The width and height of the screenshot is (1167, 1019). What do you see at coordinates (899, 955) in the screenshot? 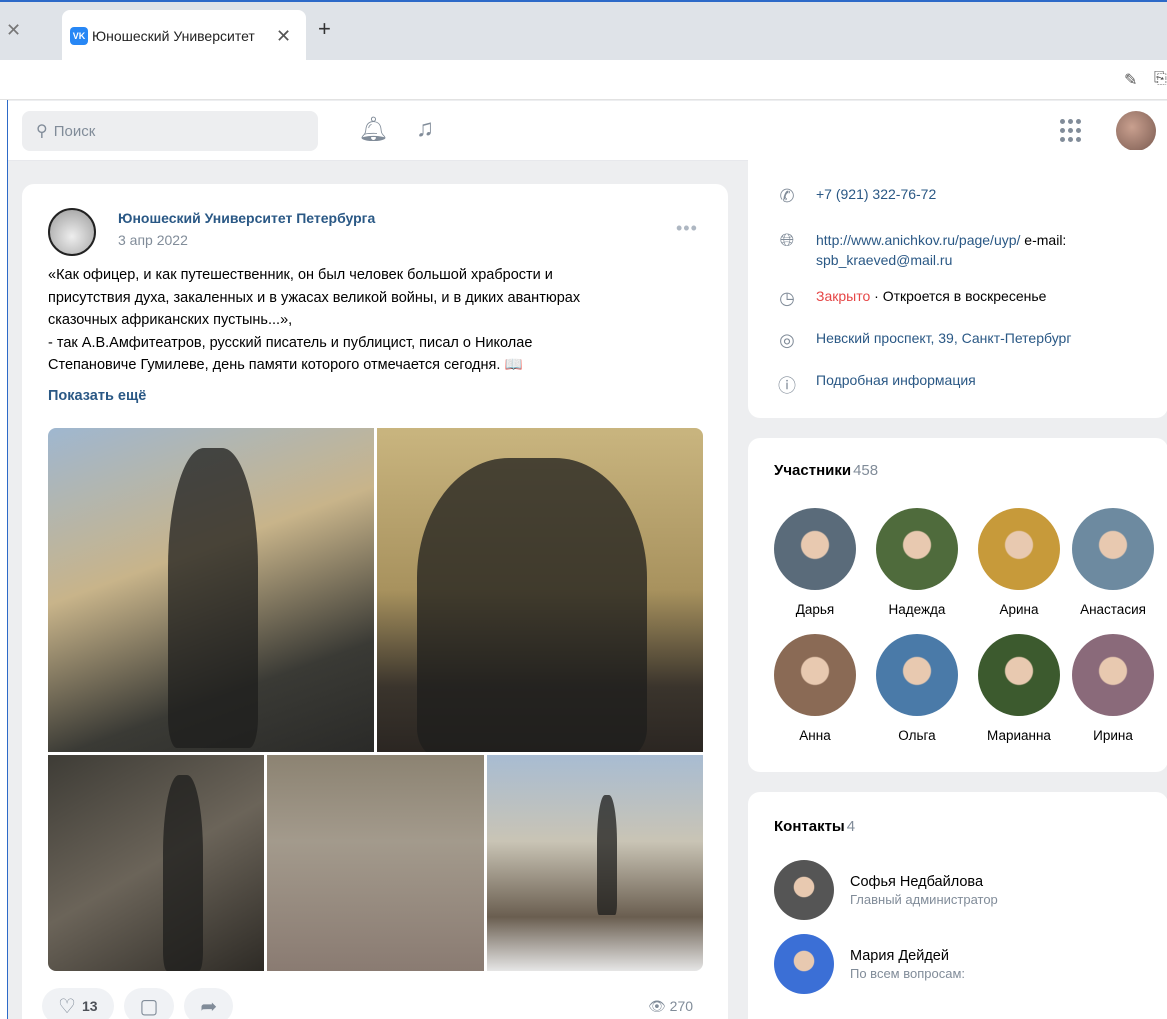
I see `contact-name: Мария Дейдей` at bounding box center [899, 955].